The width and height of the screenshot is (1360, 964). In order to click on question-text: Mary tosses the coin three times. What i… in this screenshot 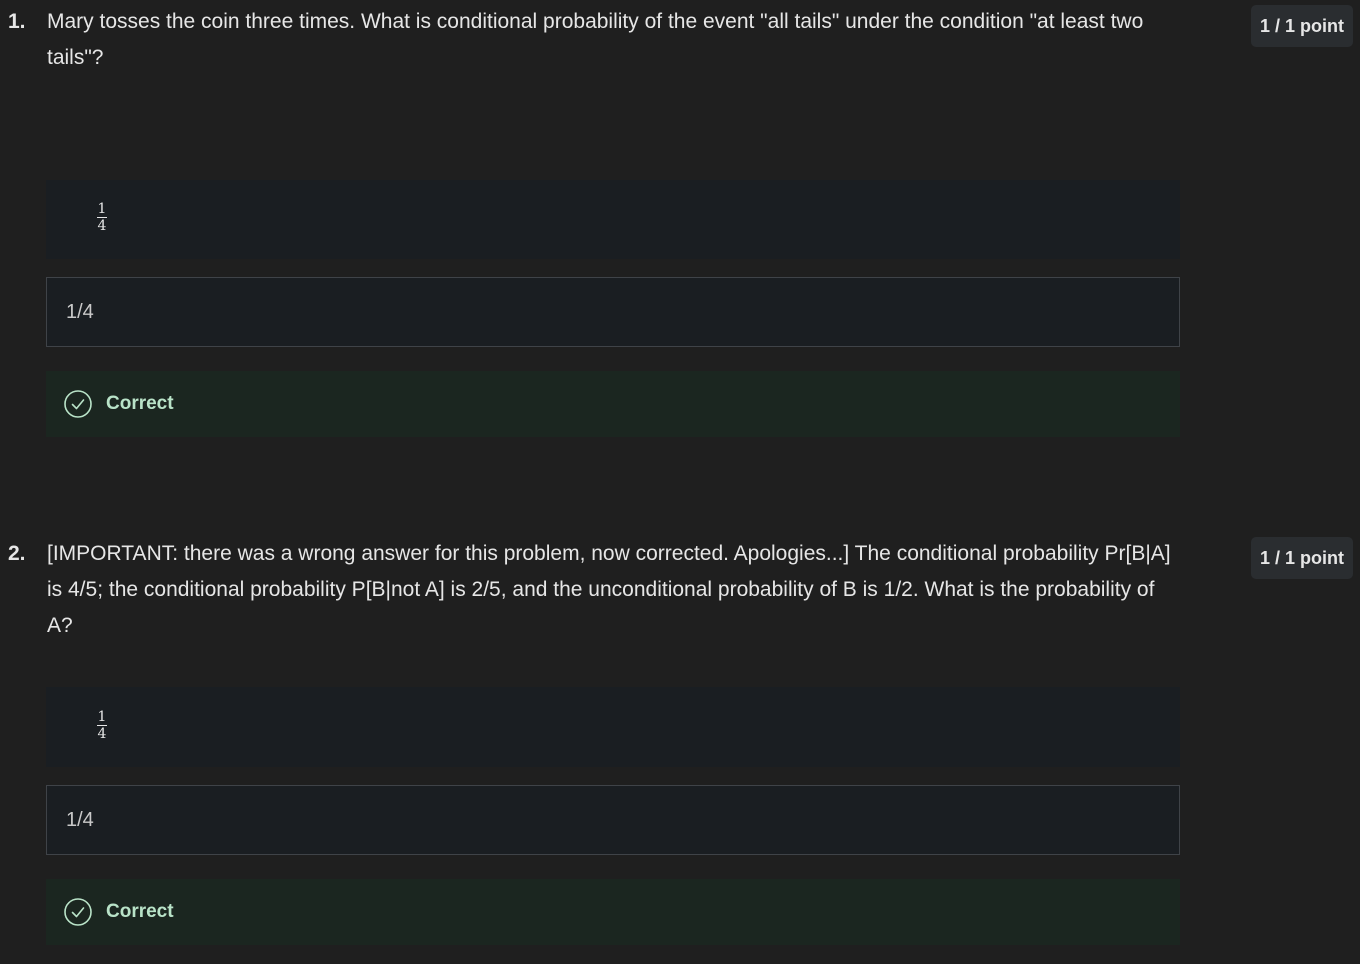, I will do `click(595, 39)`.